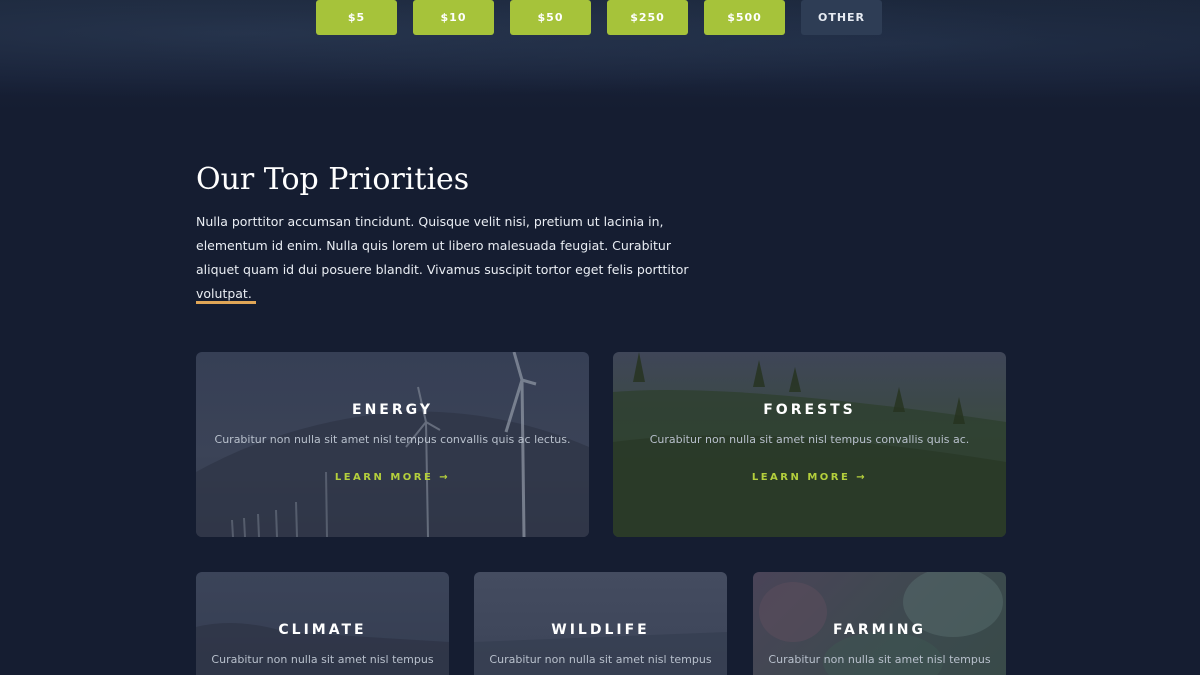  What do you see at coordinates (599, 17) in the screenshot?
I see `donation-amounts: $5 $10 $50 $250 $500 OTHER` at bounding box center [599, 17].